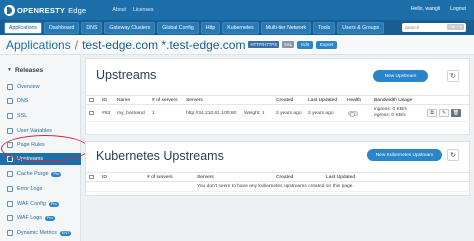 The width and height of the screenshot is (474, 241). Describe the element at coordinates (434, 27) in the screenshot. I see `search-input: Search Ctrl + K` at that location.